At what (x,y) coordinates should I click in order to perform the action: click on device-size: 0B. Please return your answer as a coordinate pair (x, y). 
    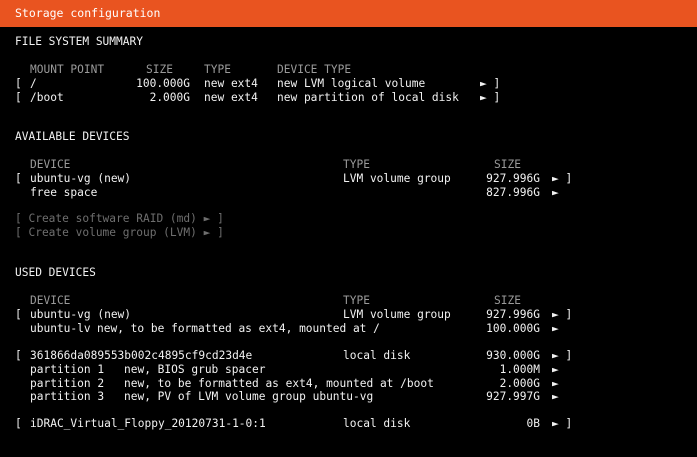
    Looking at the image, I should click on (533, 423).